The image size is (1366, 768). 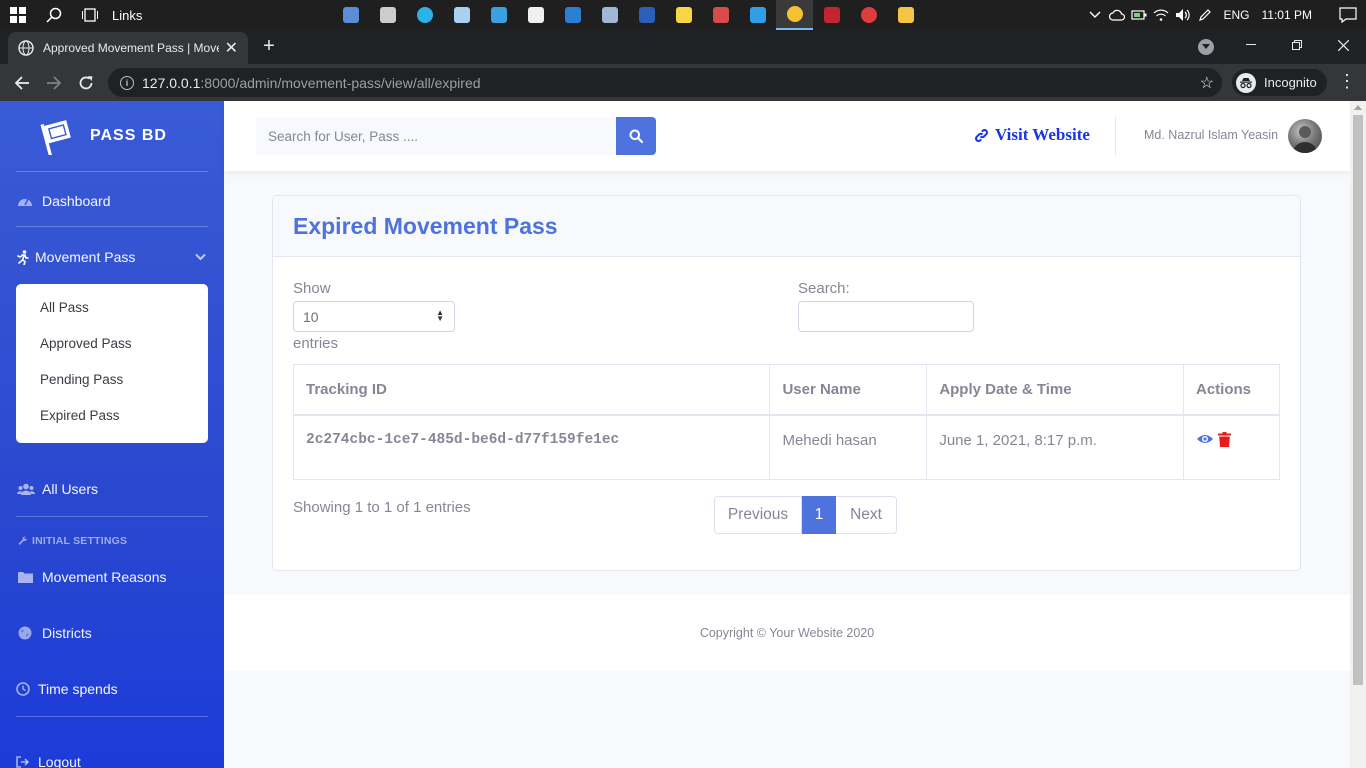 What do you see at coordinates (112, 136) in the screenshot?
I see `brand-link: PASS BD` at bounding box center [112, 136].